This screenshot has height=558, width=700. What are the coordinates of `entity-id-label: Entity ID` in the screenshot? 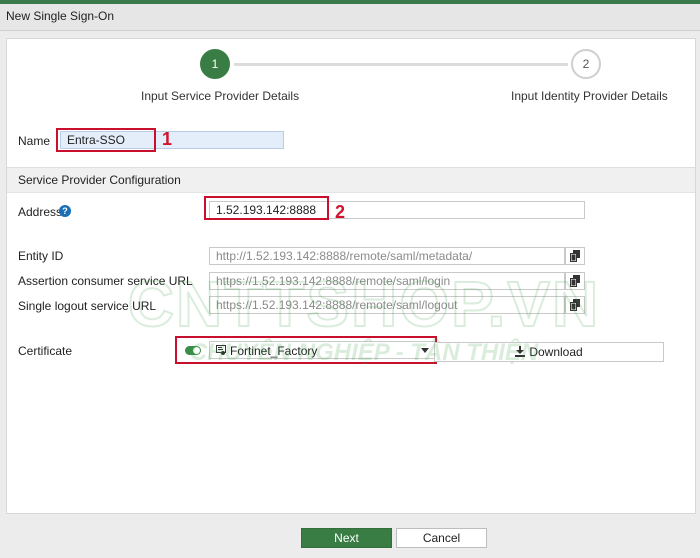 It's located at (41, 256).